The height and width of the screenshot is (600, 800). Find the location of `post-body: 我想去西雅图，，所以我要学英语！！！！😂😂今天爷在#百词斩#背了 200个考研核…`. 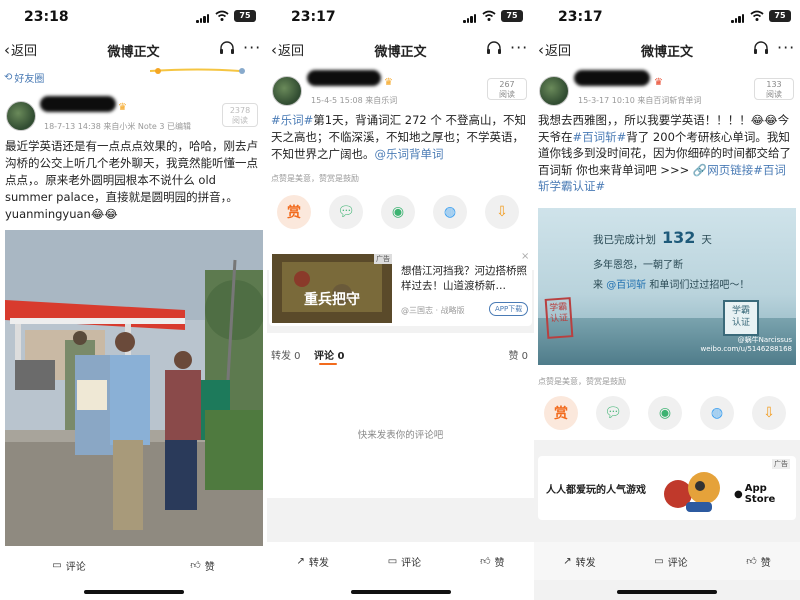

post-body: 我想去西雅图，，所以我要学英语！！！！😂😂今天爷在#百词斩#背了 200个考研核… is located at coordinates (667, 153).